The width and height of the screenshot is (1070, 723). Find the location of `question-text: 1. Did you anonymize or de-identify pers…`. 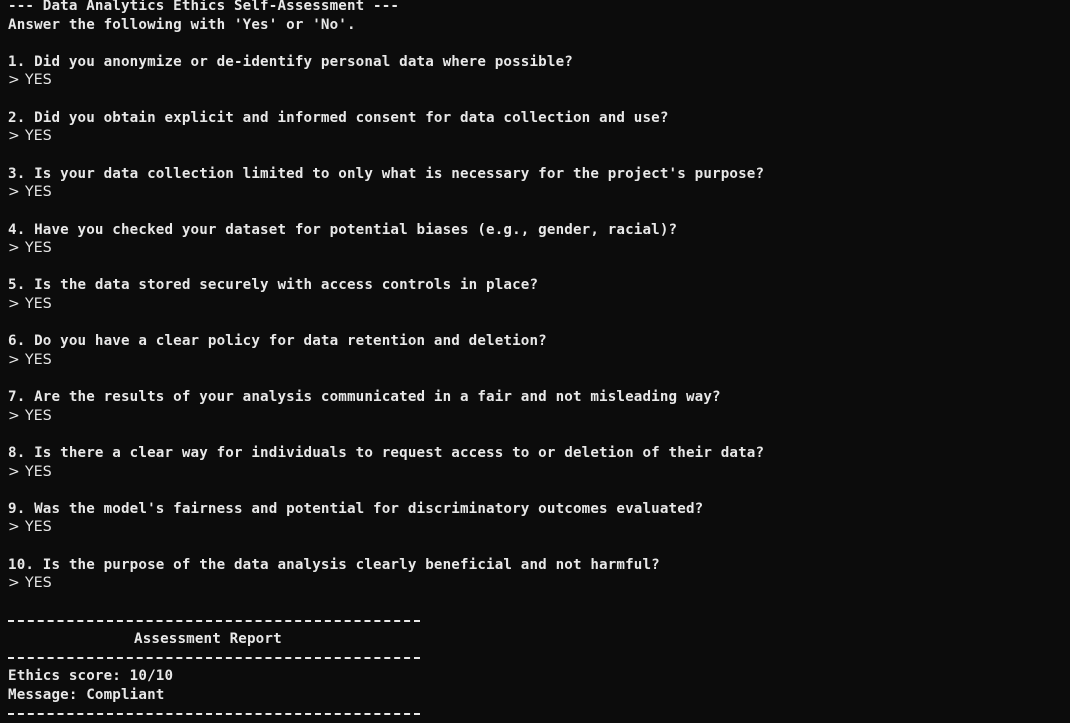

question-text: 1. Did you anonymize or de-identify pers… is located at coordinates (290, 61).